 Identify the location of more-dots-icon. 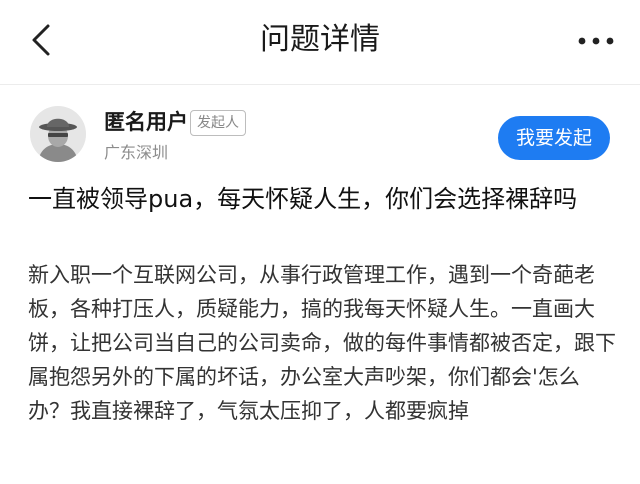
(596, 41).